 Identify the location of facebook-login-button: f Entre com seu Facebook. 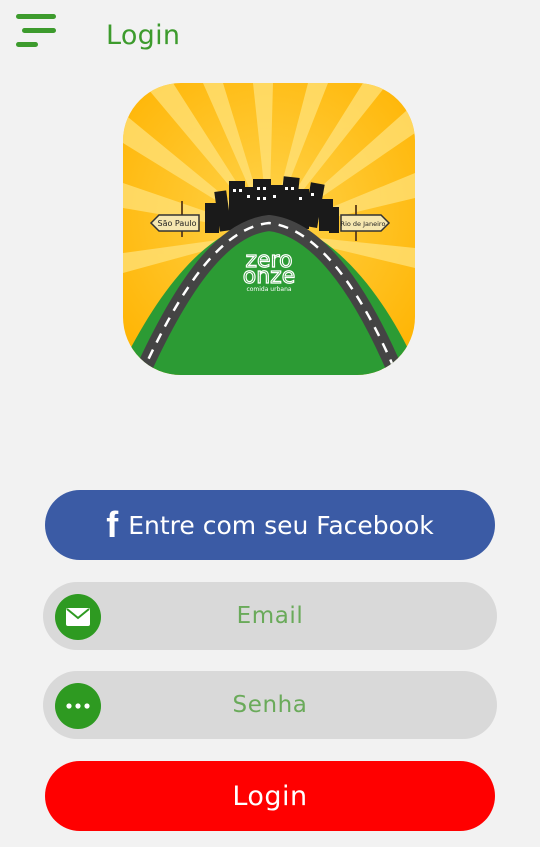
(270, 525).